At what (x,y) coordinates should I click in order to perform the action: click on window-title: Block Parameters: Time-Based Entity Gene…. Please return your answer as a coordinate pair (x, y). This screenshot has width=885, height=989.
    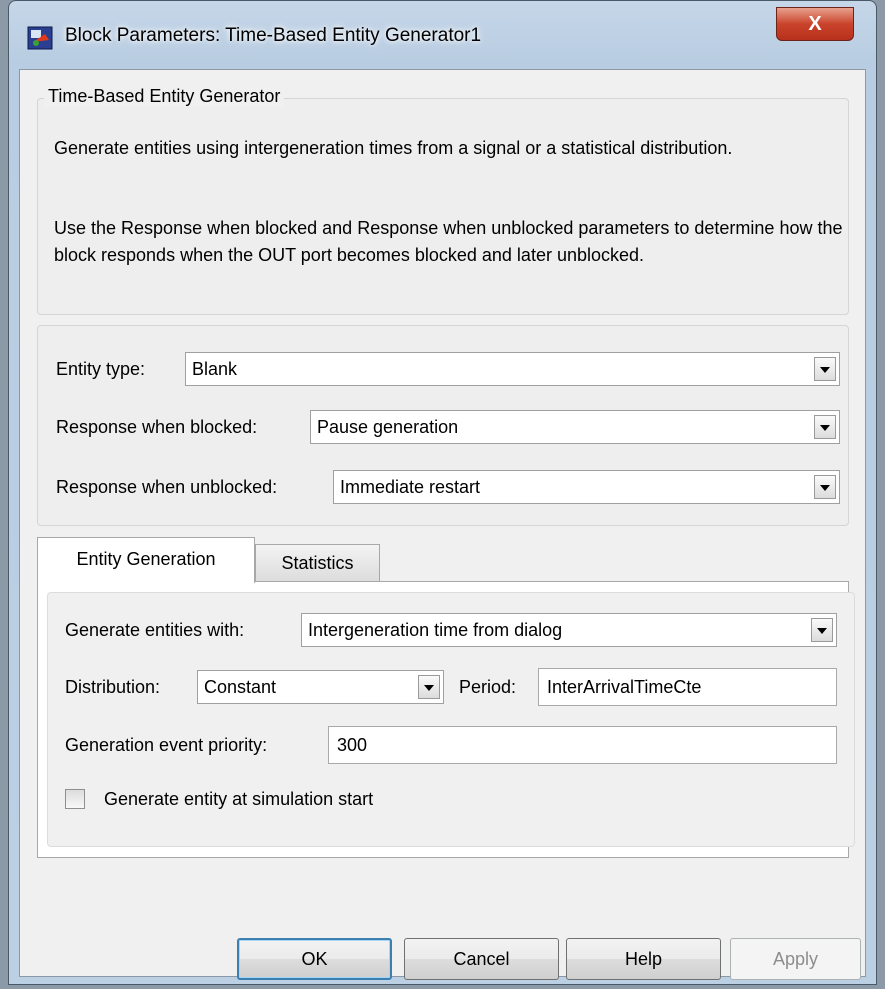
    Looking at the image, I should click on (273, 35).